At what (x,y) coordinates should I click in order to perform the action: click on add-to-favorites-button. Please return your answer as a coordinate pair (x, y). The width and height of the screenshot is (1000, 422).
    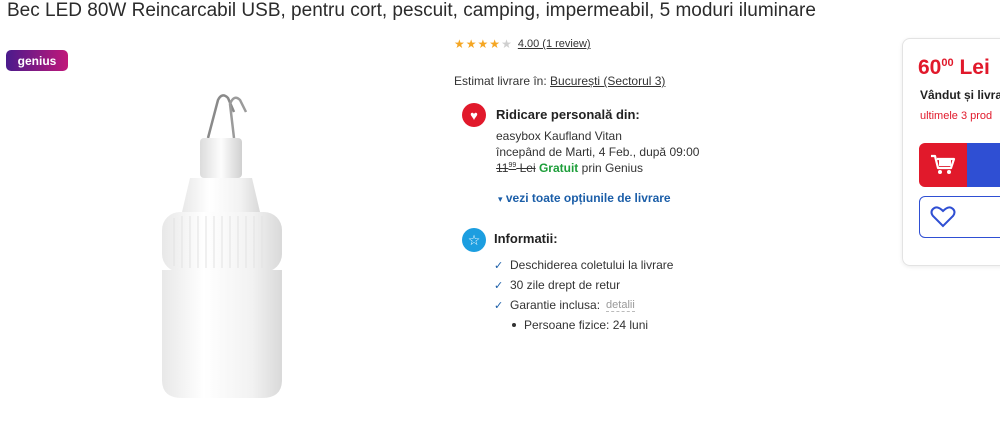
    Looking at the image, I should click on (959, 217).